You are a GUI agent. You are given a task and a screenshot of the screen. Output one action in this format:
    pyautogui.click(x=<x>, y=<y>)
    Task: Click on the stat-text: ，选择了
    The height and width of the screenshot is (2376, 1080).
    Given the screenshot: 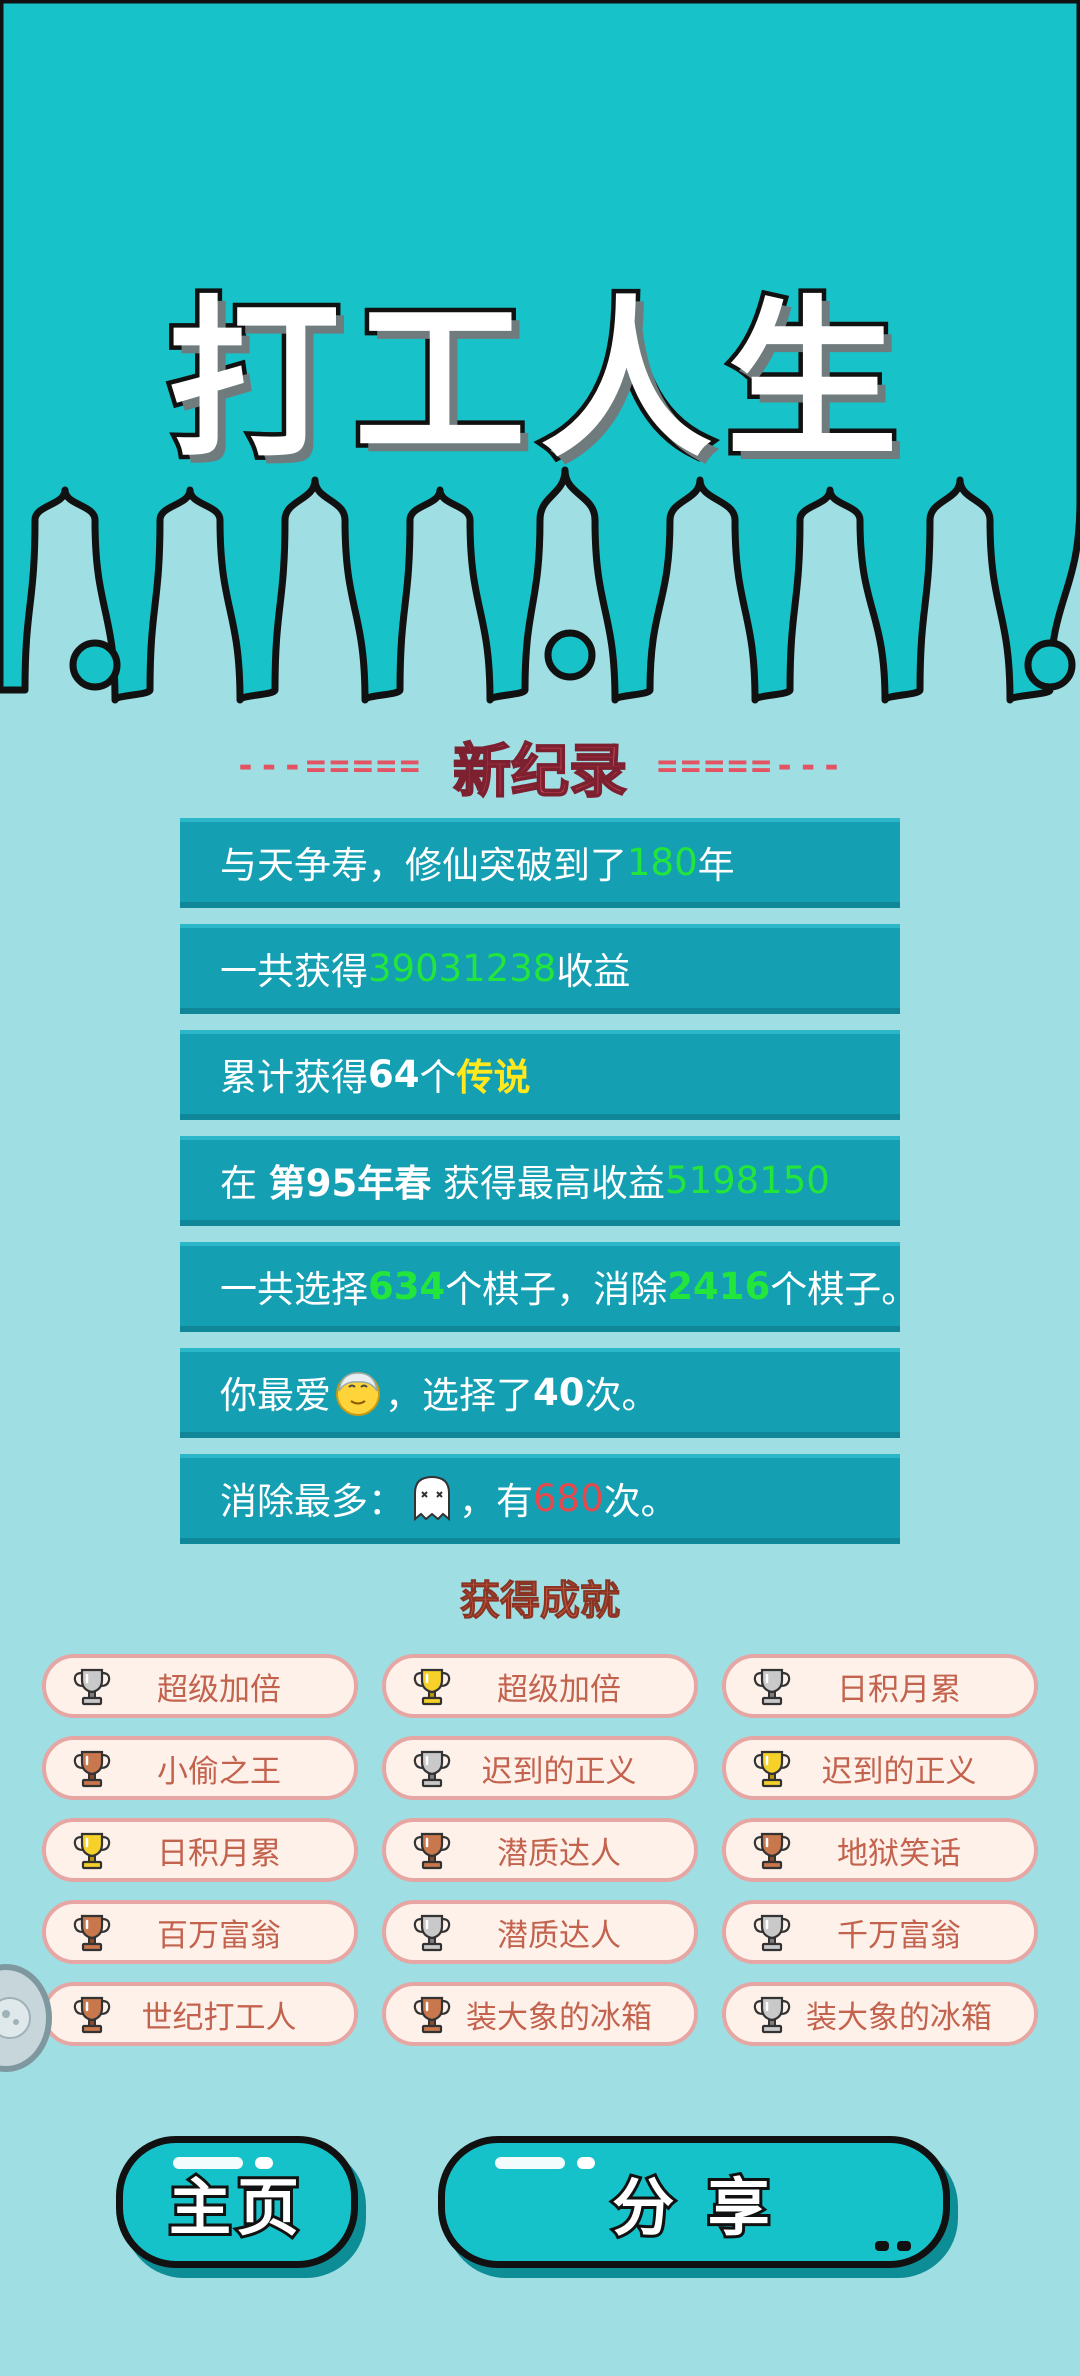 What is the action you would take?
    pyautogui.click(x=459, y=1395)
    